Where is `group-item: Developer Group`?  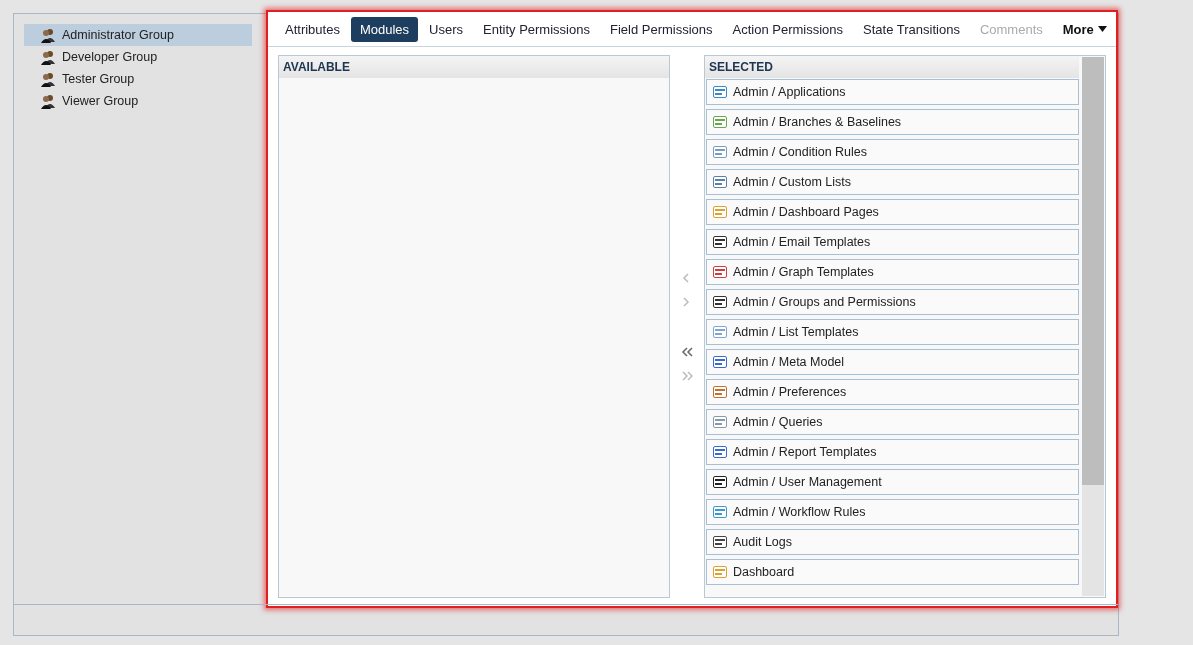
group-item: Developer Group is located at coordinates (138, 57).